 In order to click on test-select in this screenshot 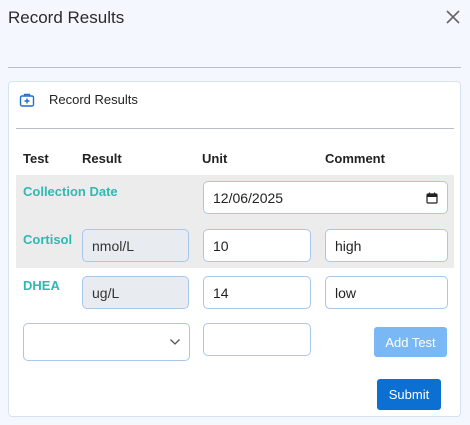, I will do `click(106, 342)`.